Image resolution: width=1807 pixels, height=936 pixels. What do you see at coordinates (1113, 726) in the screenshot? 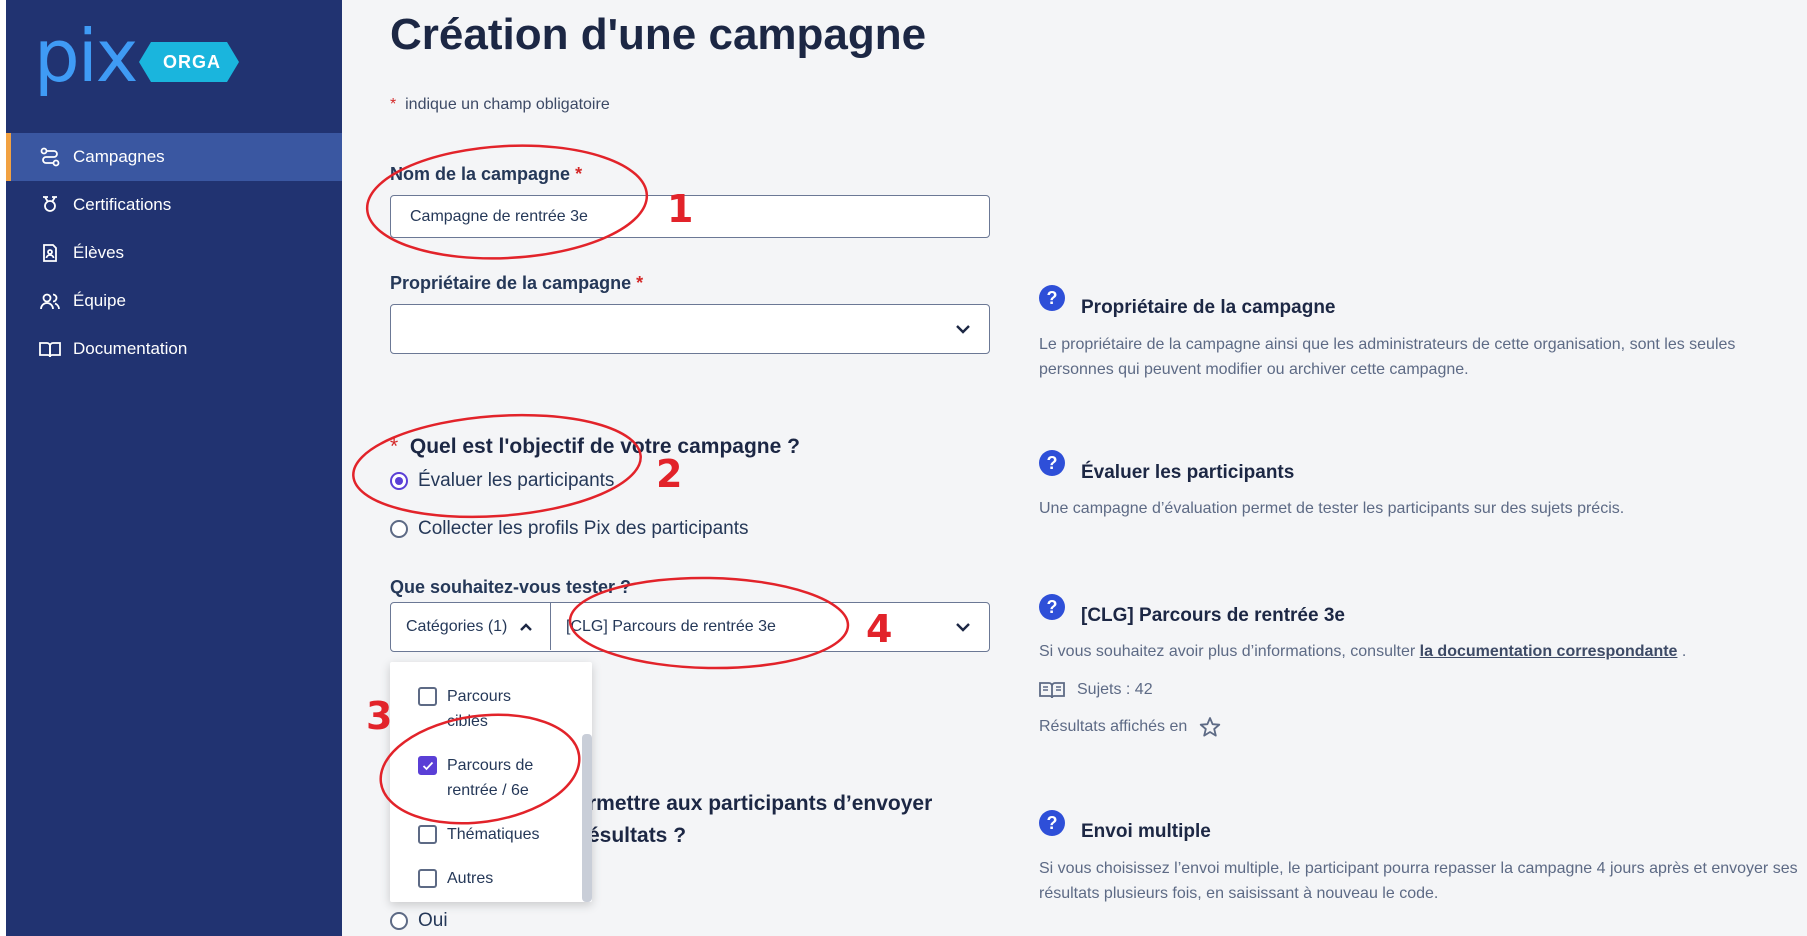
I see `results-display-label: Résultats affichés en` at bounding box center [1113, 726].